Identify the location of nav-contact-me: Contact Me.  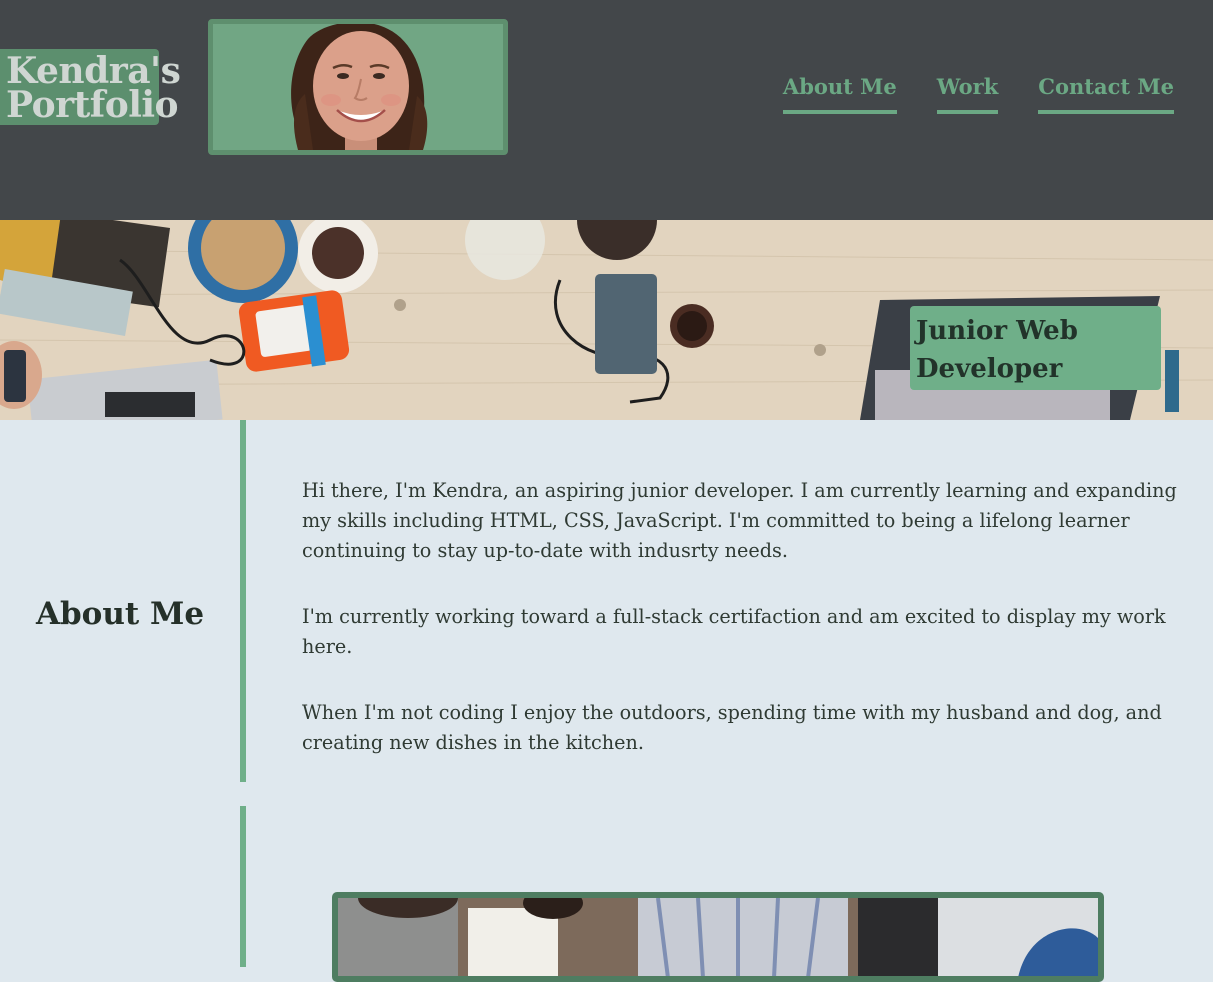
(1106, 94).